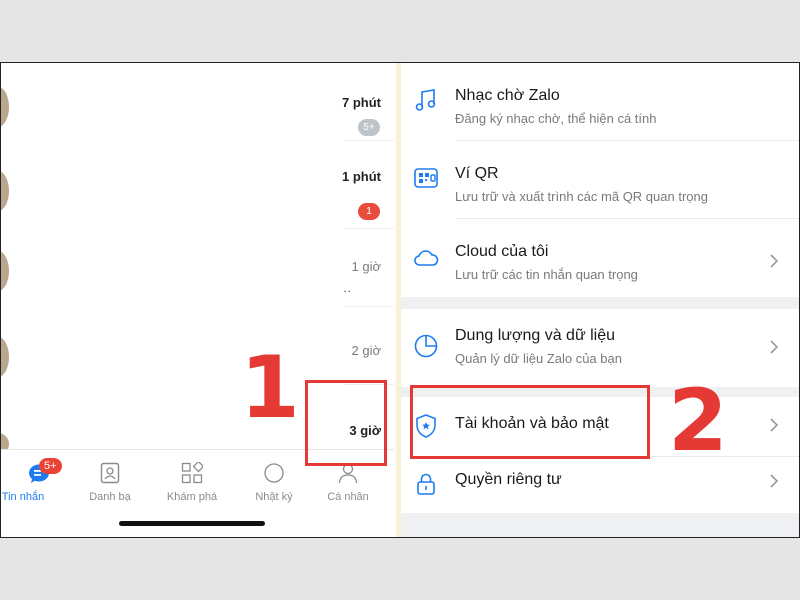 This screenshot has width=800, height=600. Describe the element at coordinates (369, 127) in the screenshot. I see `unread-badge: 5+` at that location.